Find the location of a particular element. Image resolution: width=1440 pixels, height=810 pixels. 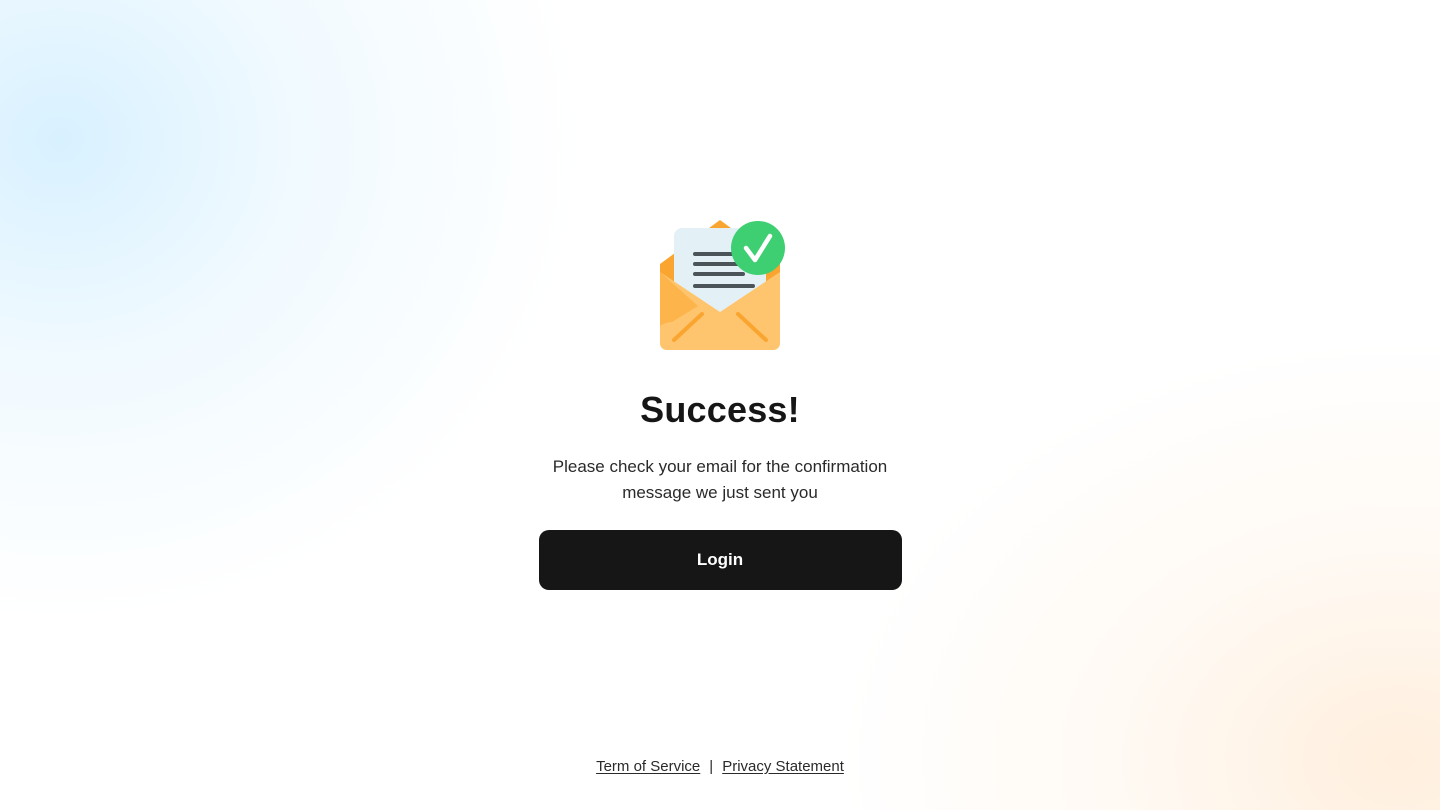

terms-of-service-link: Term of Service is located at coordinates (648, 766).